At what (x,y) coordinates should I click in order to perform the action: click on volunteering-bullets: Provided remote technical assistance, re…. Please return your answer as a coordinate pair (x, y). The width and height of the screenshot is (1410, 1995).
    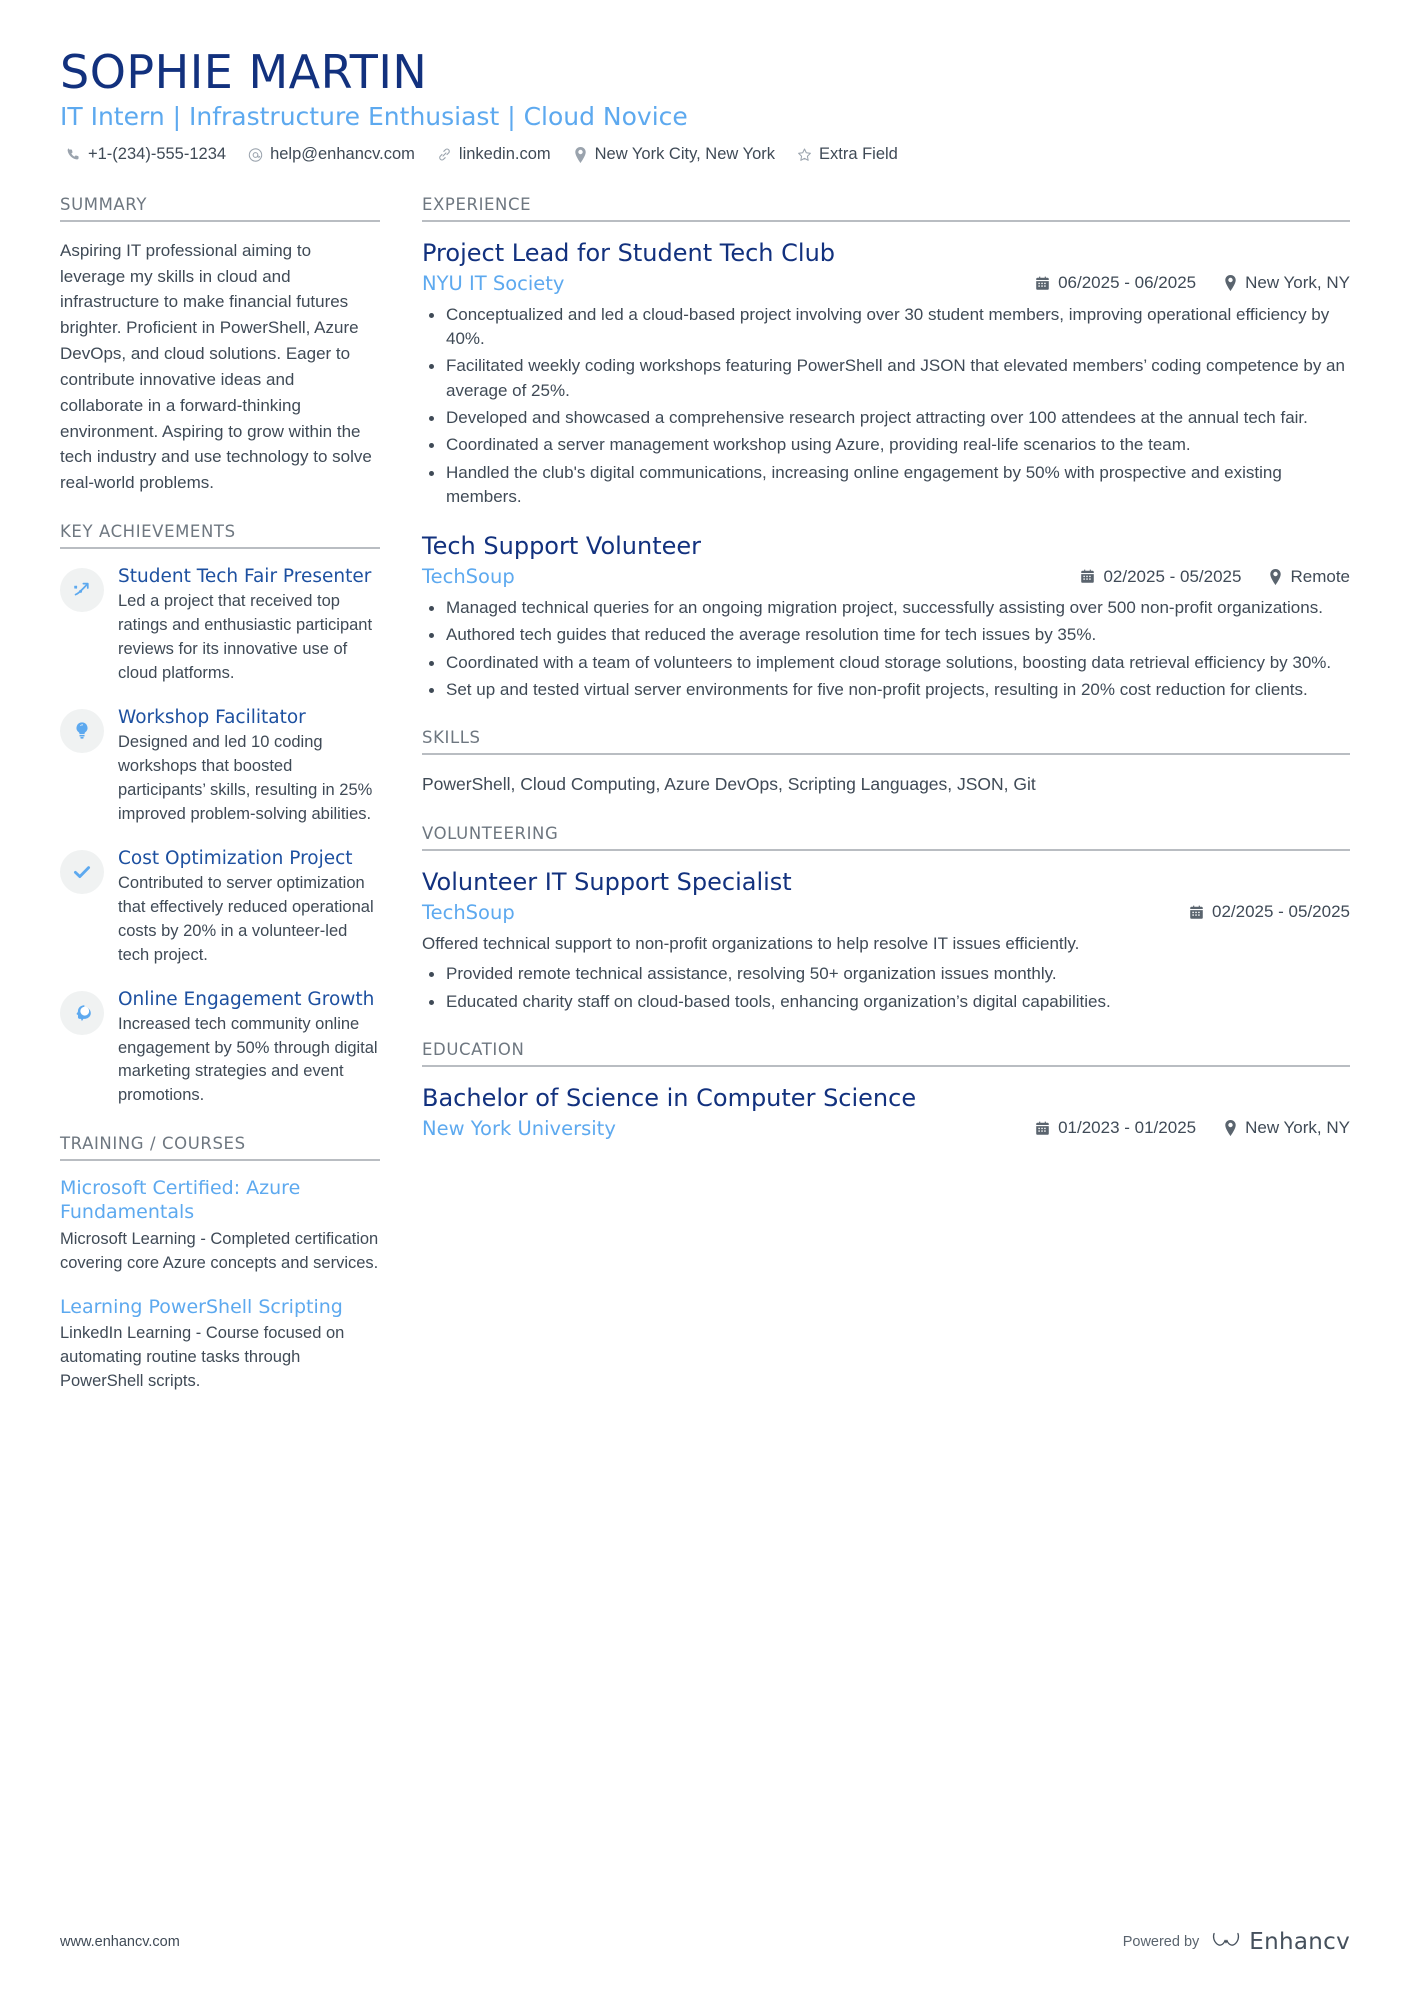
    Looking at the image, I should click on (886, 988).